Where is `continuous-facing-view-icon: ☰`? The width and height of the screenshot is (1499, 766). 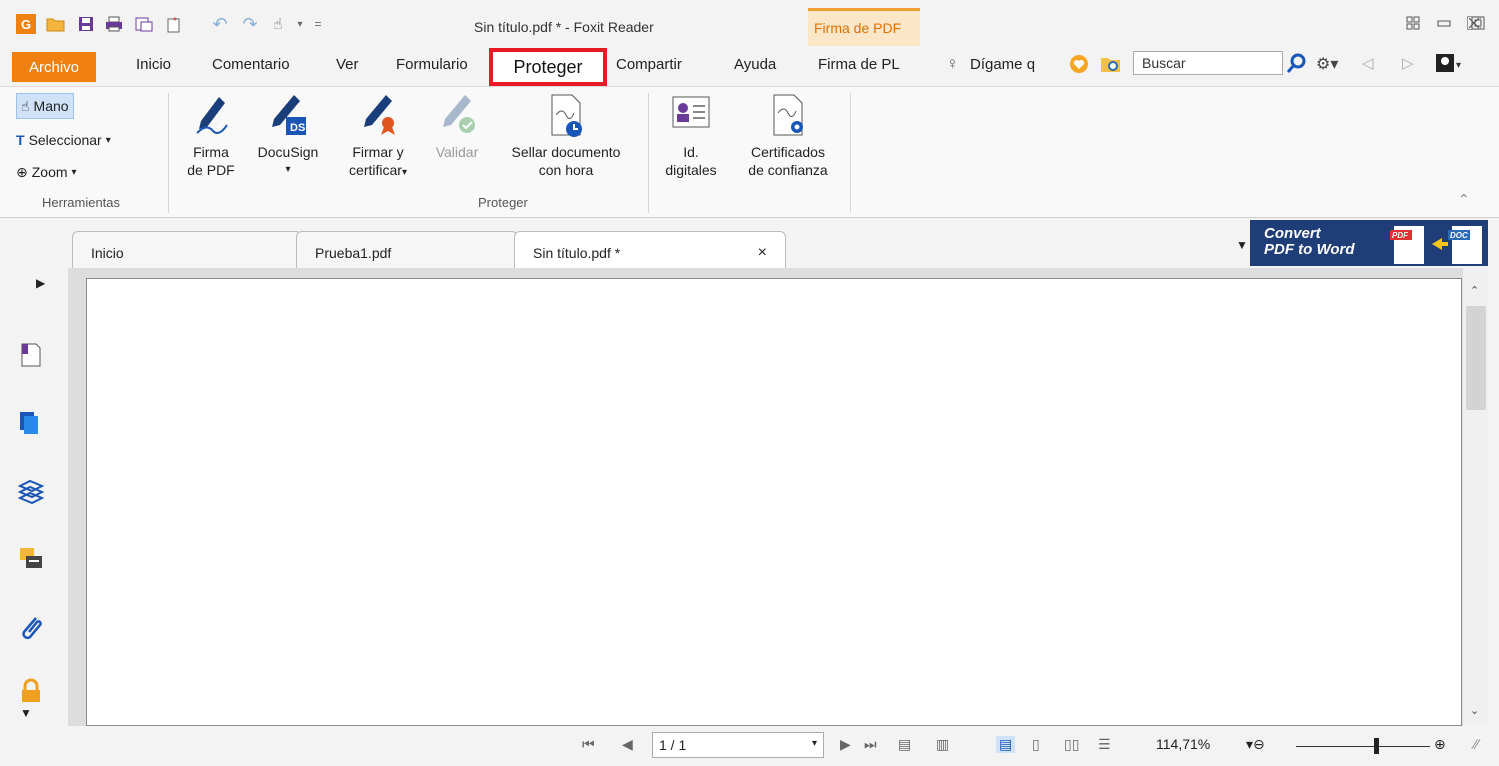 continuous-facing-view-icon: ☰ is located at coordinates (1104, 744).